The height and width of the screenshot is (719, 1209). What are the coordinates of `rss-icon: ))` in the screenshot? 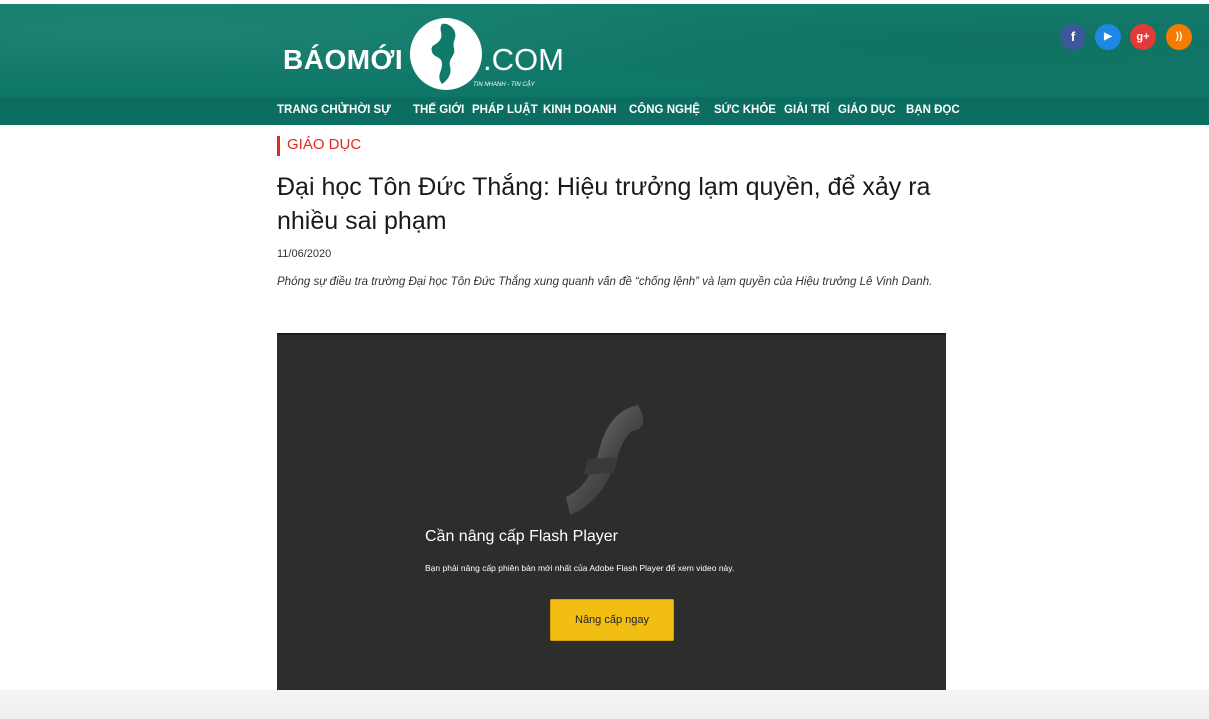 It's located at (1179, 37).